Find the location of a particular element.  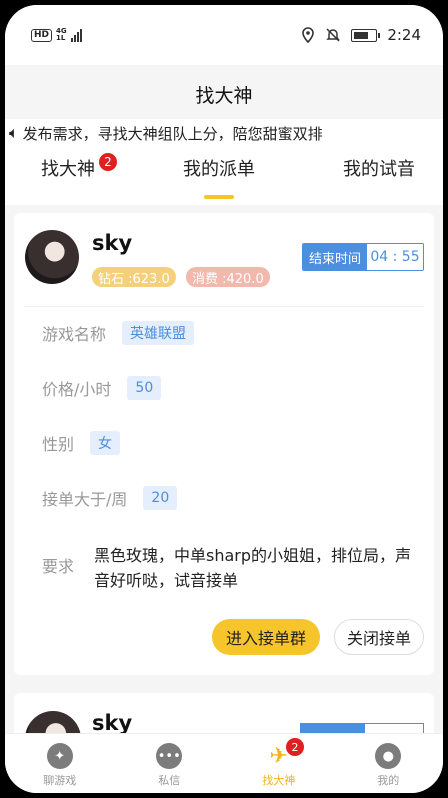

speaker-icon: 🔈︎ is located at coordinates (14, 132).